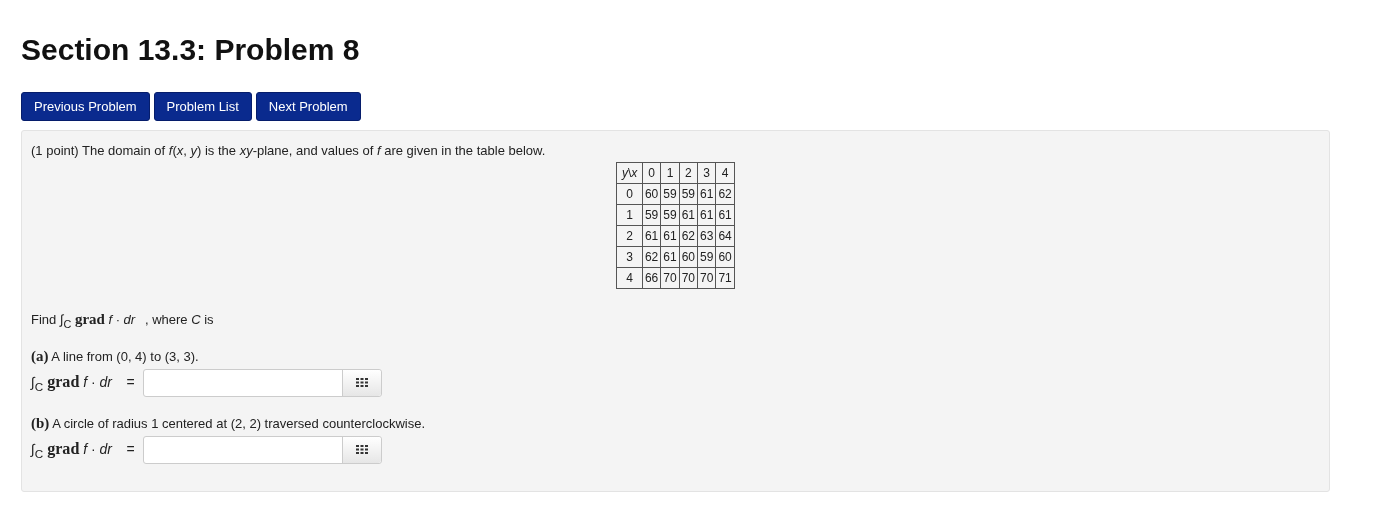 The image size is (1381, 510). I want to click on table-cell: 66, so click(651, 278).